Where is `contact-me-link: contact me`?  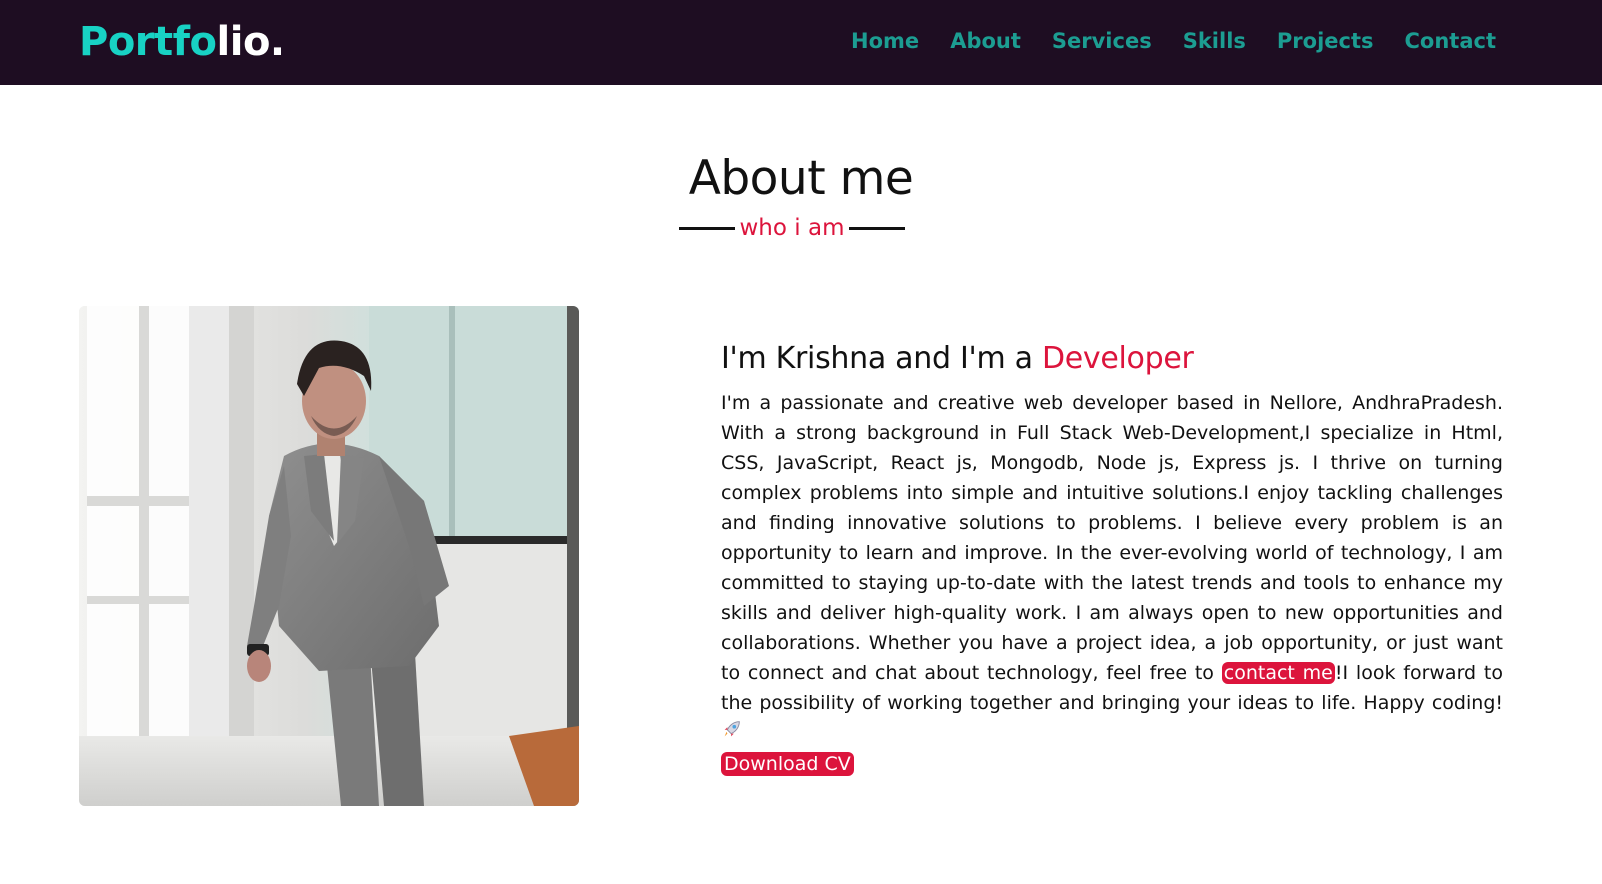
contact-me-link: contact me is located at coordinates (1278, 673).